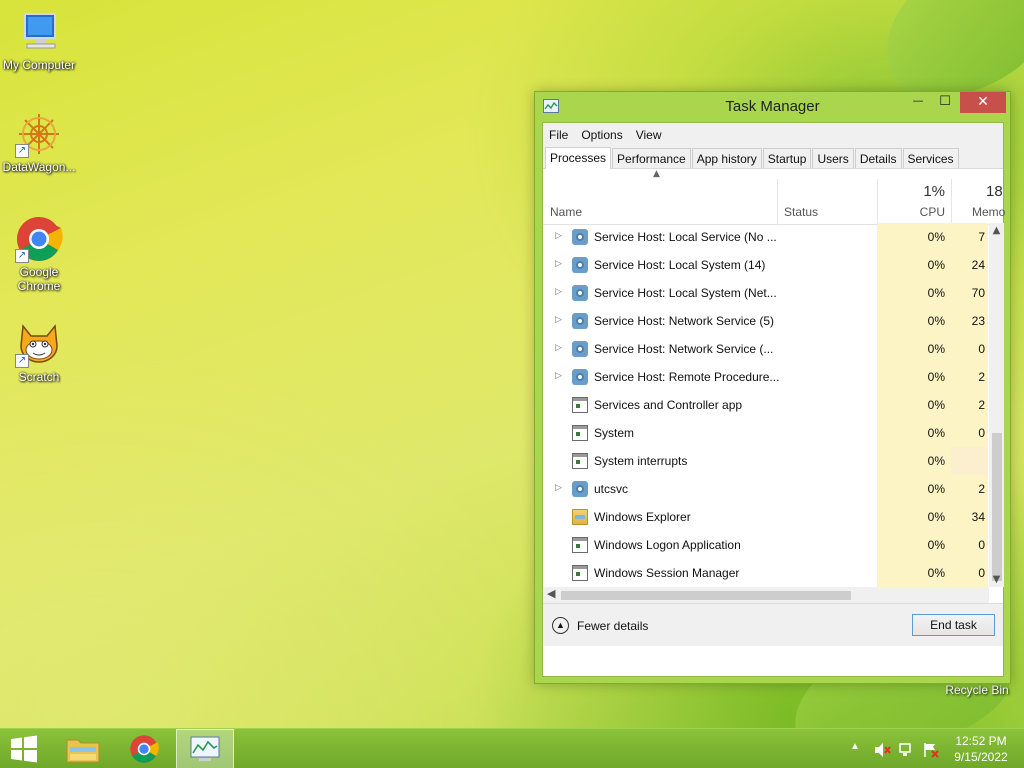  I want to click on horizontal-scrollbar: ◀, so click(766, 595).